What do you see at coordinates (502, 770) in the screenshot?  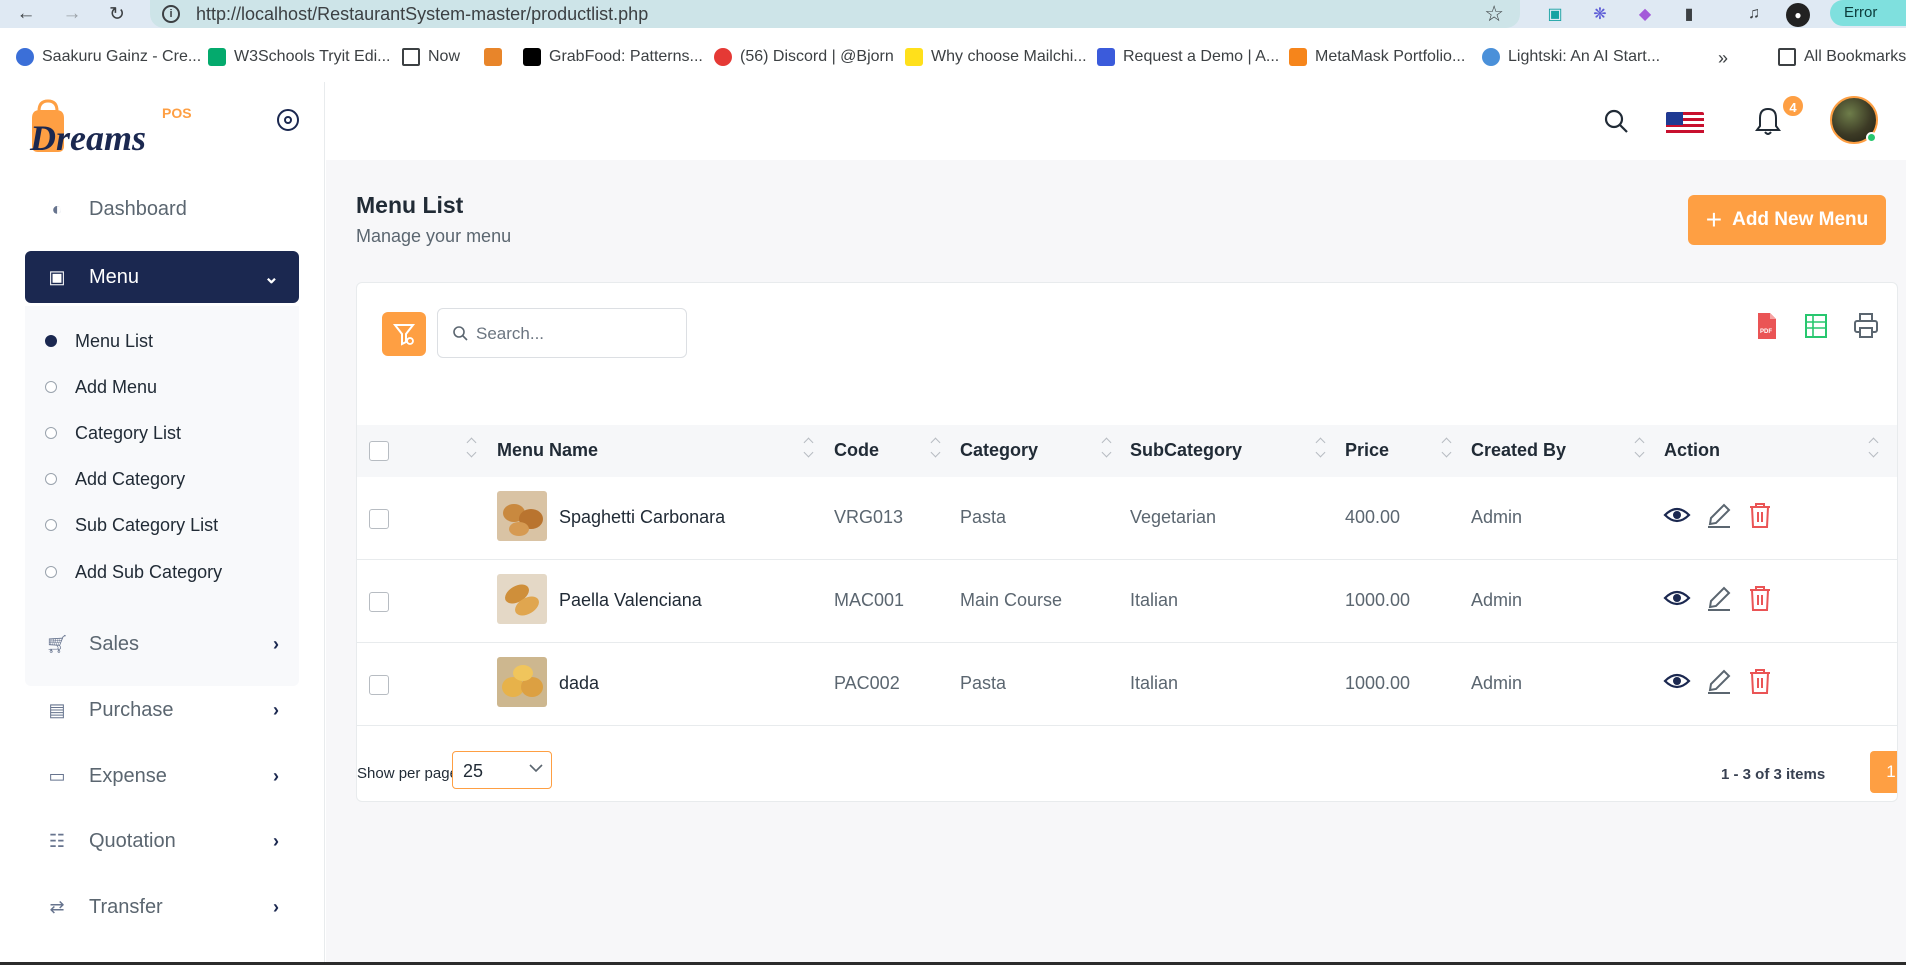 I see `per-page-select: 25` at bounding box center [502, 770].